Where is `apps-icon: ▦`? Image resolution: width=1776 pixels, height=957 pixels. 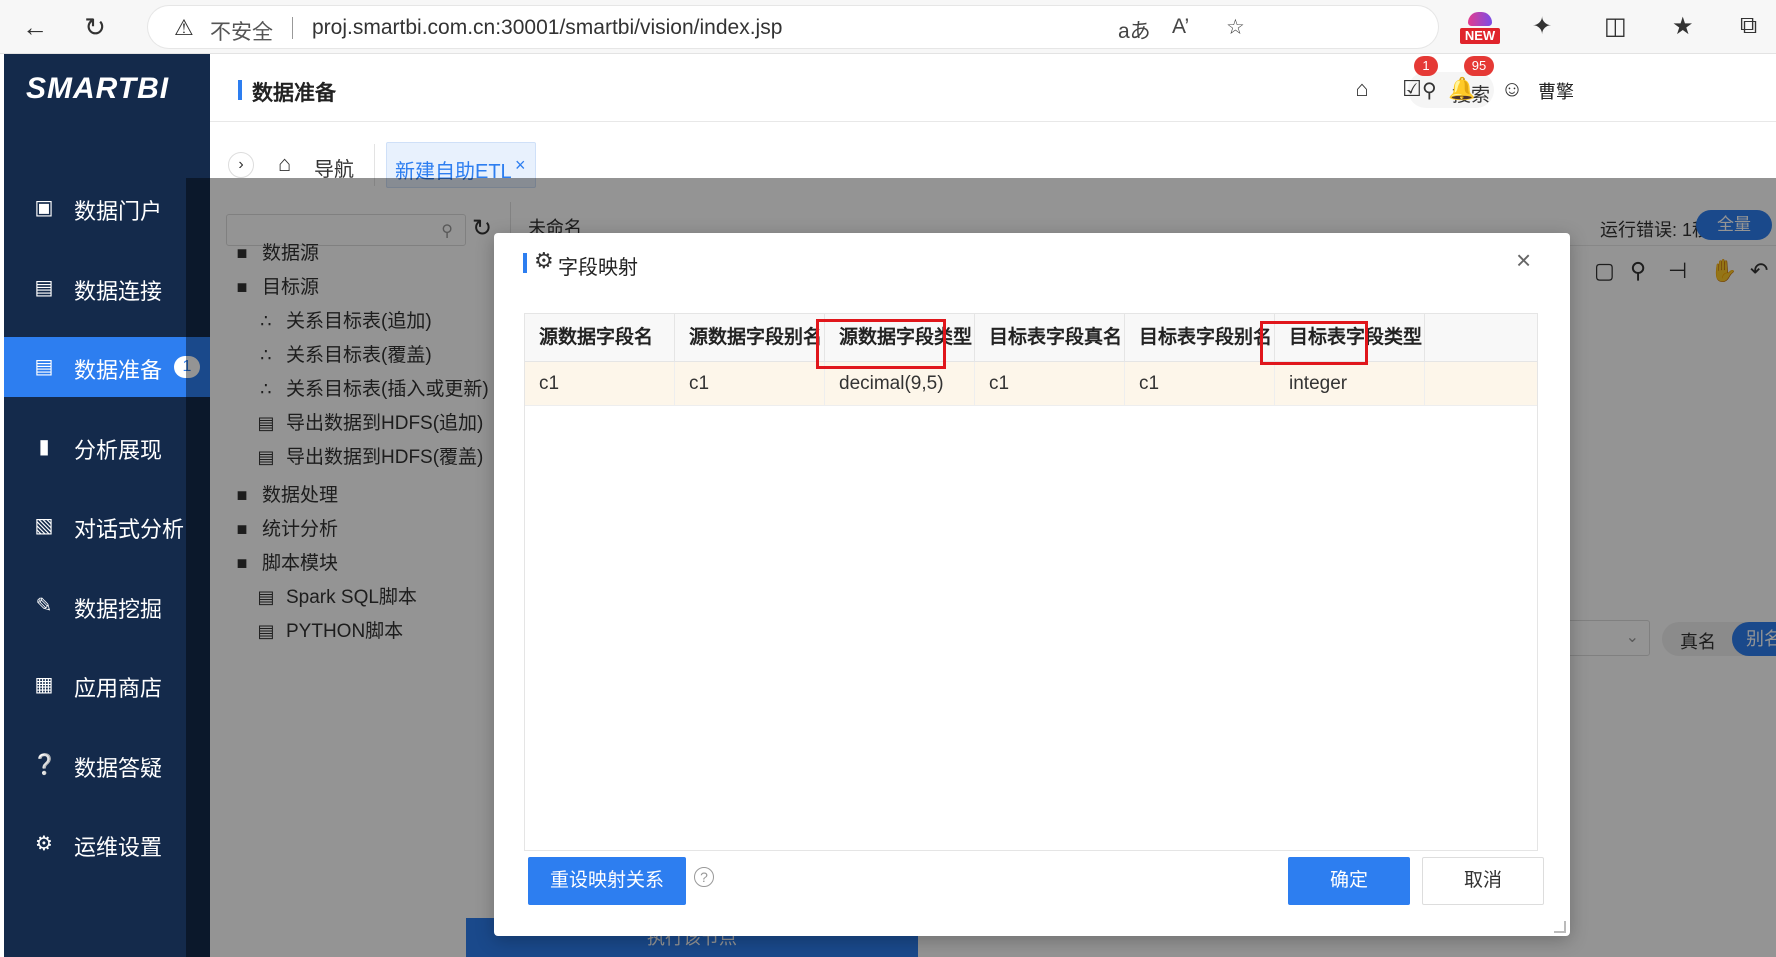
apps-icon: ▦ is located at coordinates (44, 685).